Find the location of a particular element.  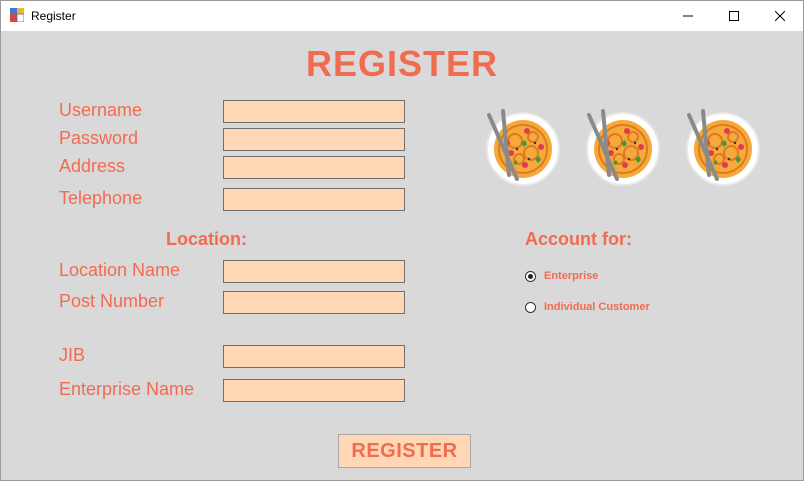

app-icon is located at coordinates (17, 15).